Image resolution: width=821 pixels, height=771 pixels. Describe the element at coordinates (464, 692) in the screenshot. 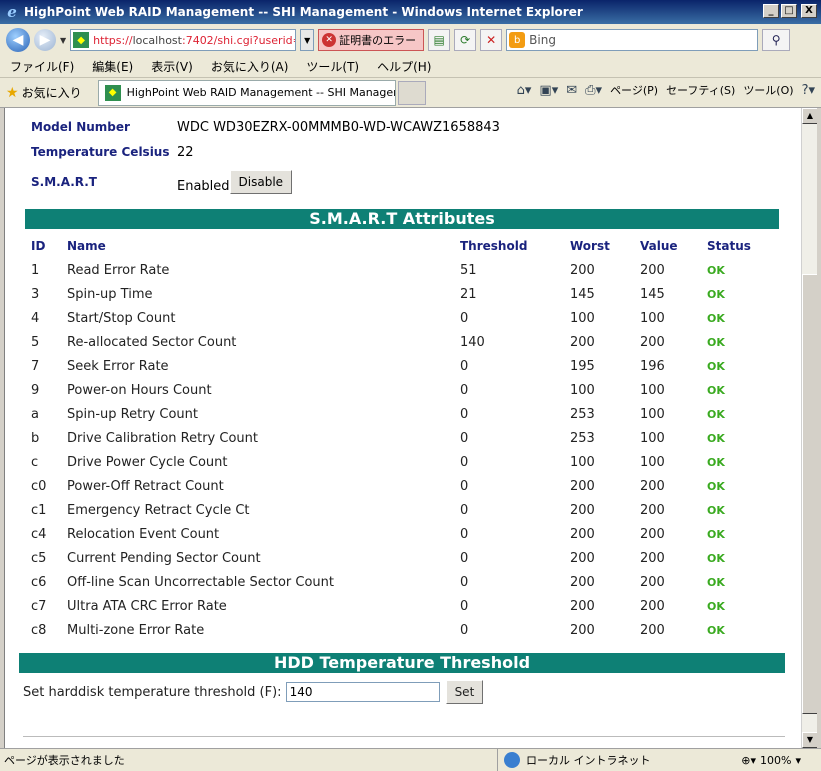

I see `set-threshold-button: Set` at that location.